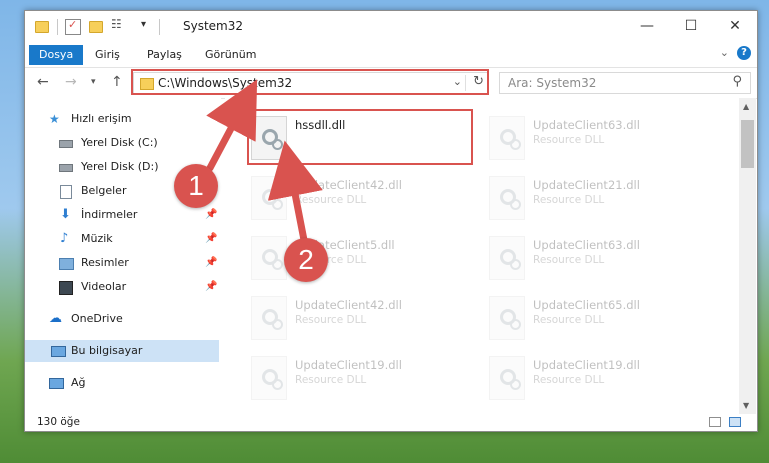 Image resolution: width=769 pixels, height=463 pixels. Describe the element at coordinates (104, 286) in the screenshot. I see `sidebar-item-label: Videolar` at that location.